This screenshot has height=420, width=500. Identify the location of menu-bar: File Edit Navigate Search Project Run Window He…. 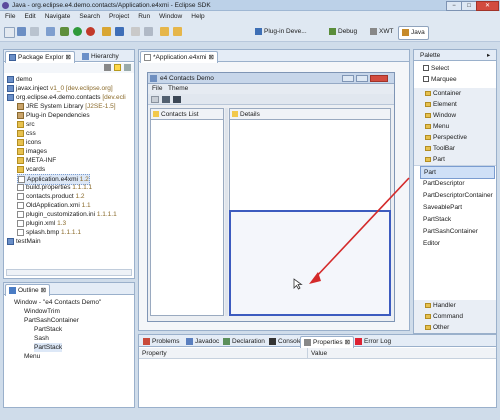
(250, 16).